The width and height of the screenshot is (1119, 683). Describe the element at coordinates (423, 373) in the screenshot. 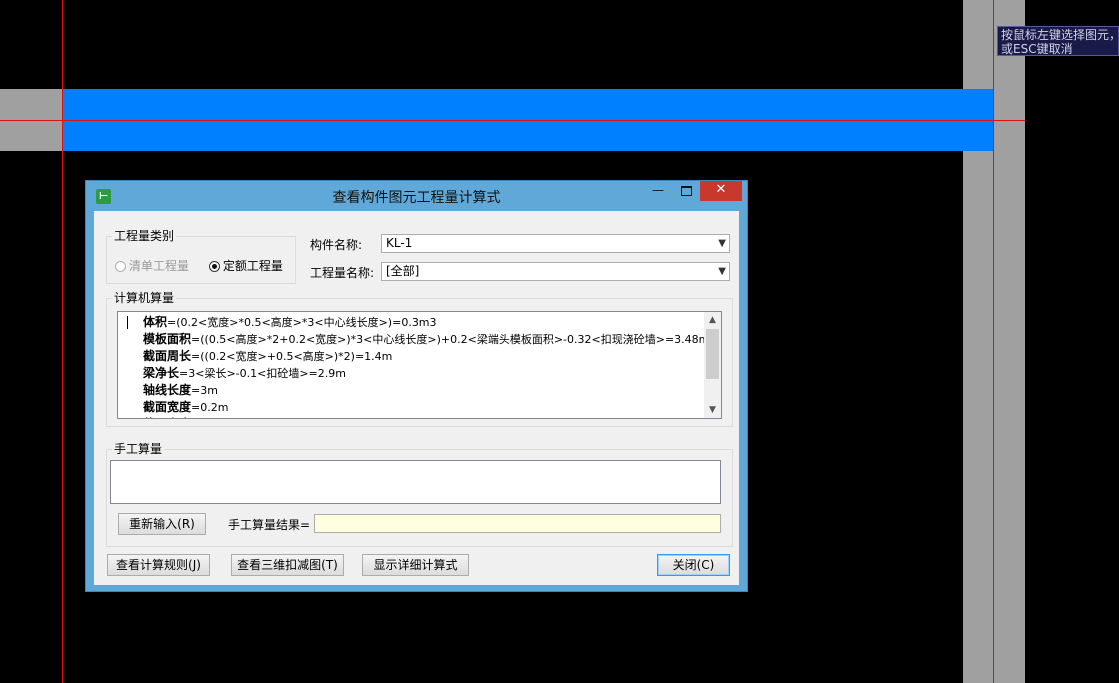

I see `calc-line: 梁净长=3<梁长>-0.1<扣砼墙>=2.9m` at that location.